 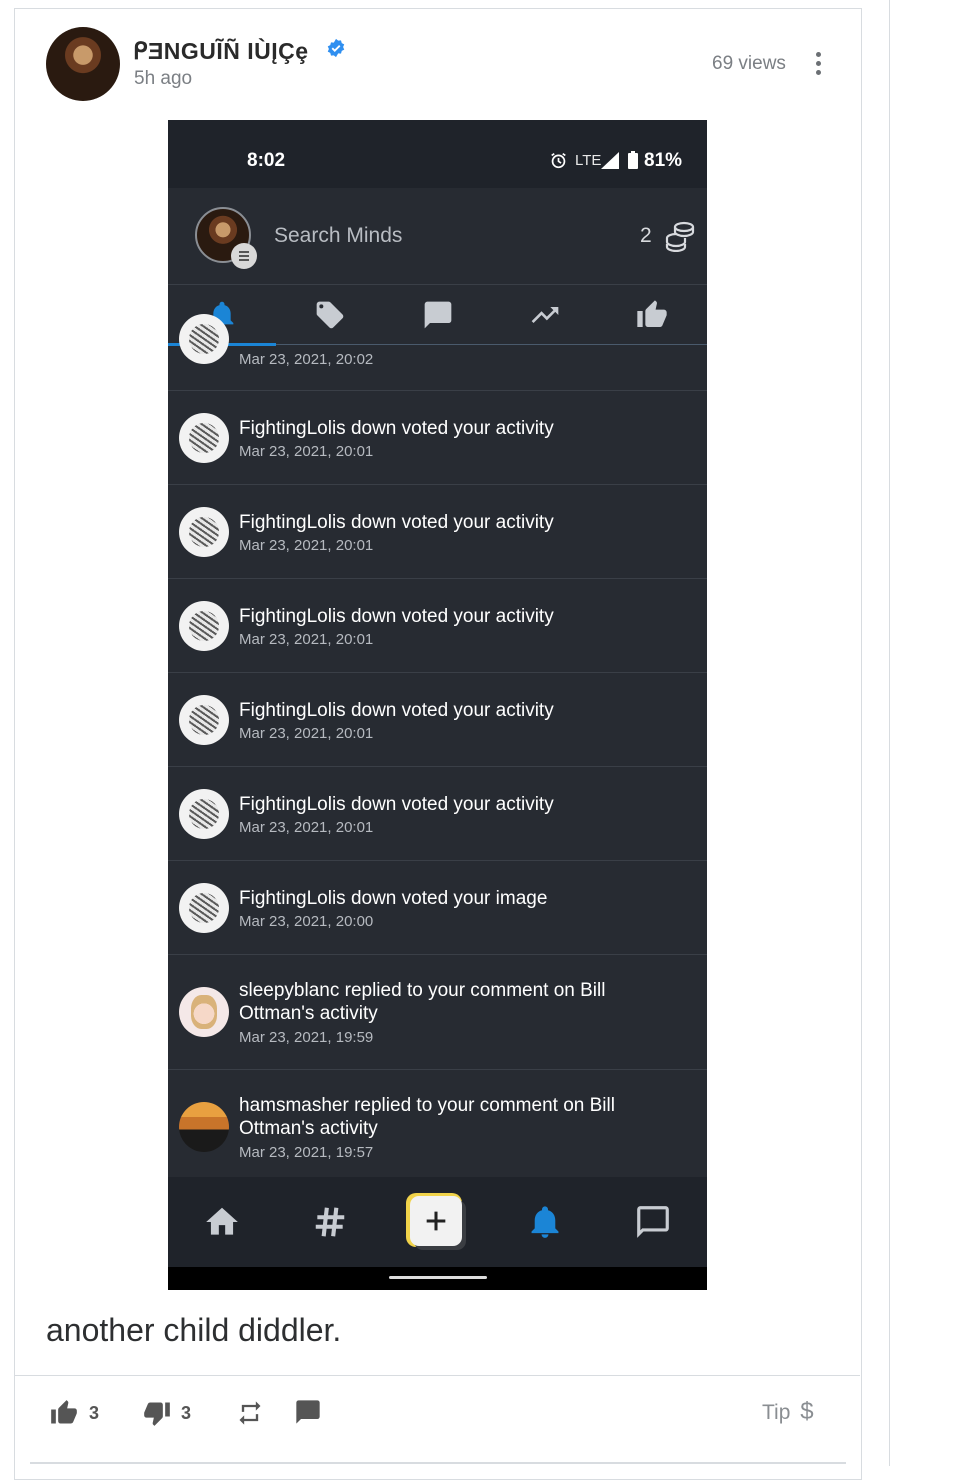 I want to click on post-actions: 3 3 Tip $, so click(x=437, y=1411).